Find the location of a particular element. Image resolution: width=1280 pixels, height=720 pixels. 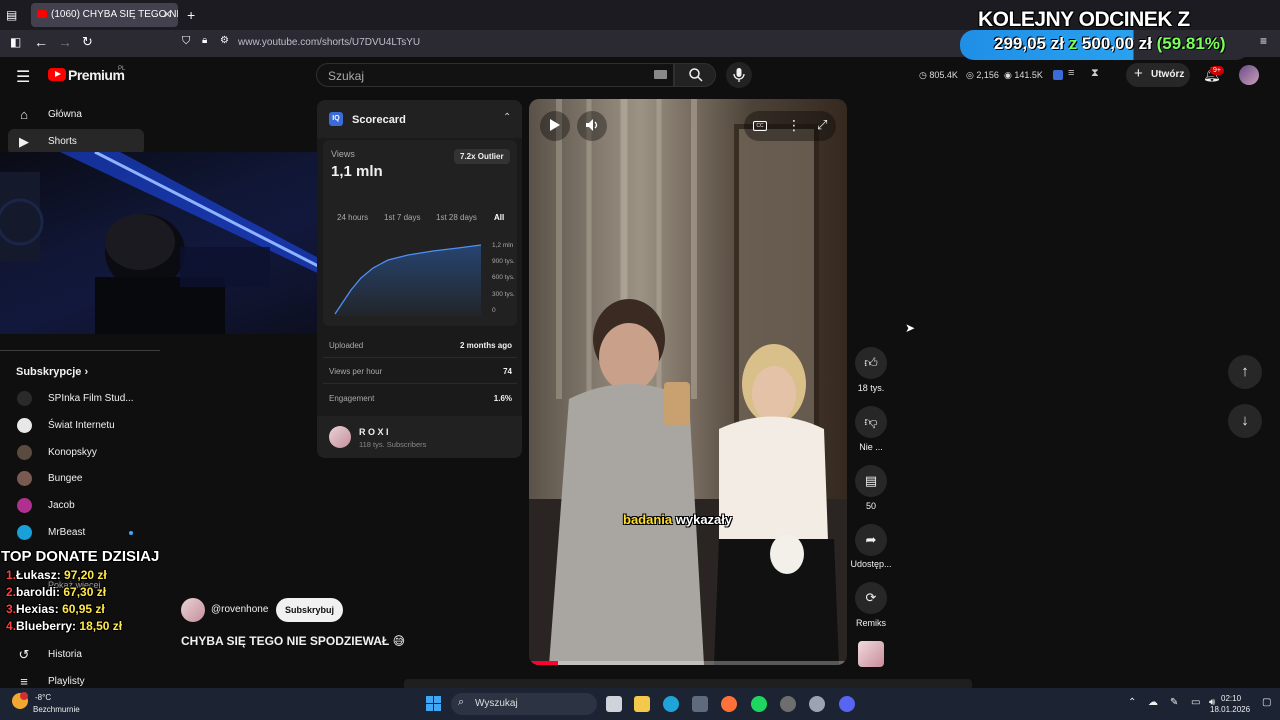

sidebar-item-label: Konopskyy is located at coordinates (72, 452).